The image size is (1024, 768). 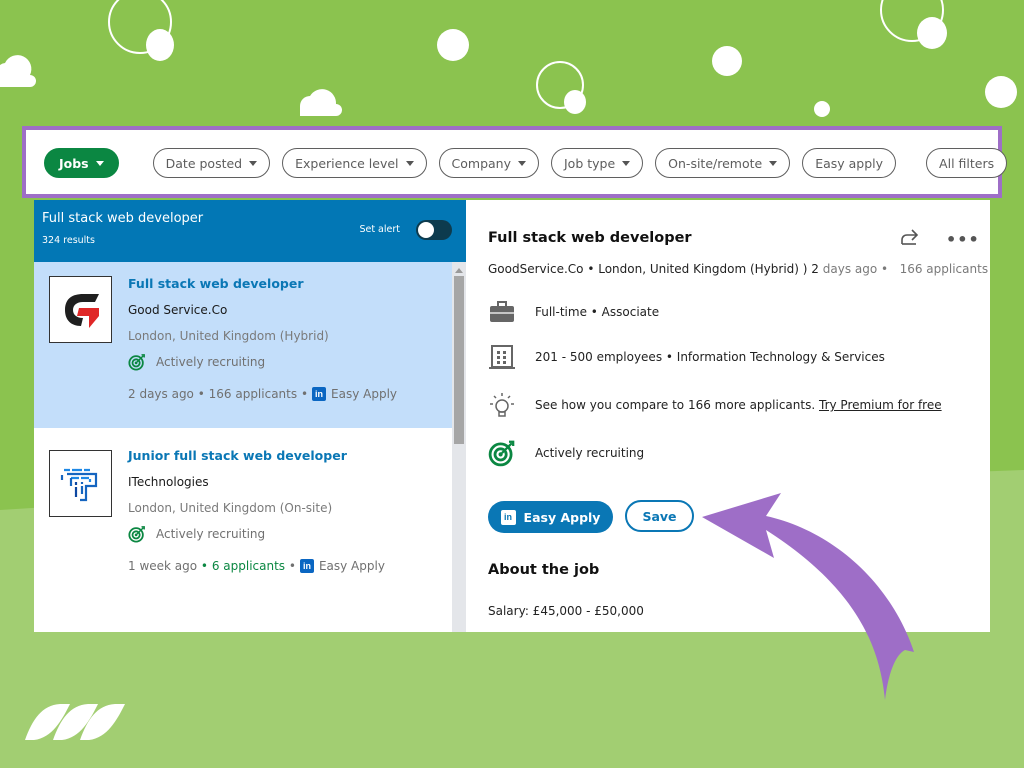 I want to click on filter-label: Company, so click(x=481, y=163).